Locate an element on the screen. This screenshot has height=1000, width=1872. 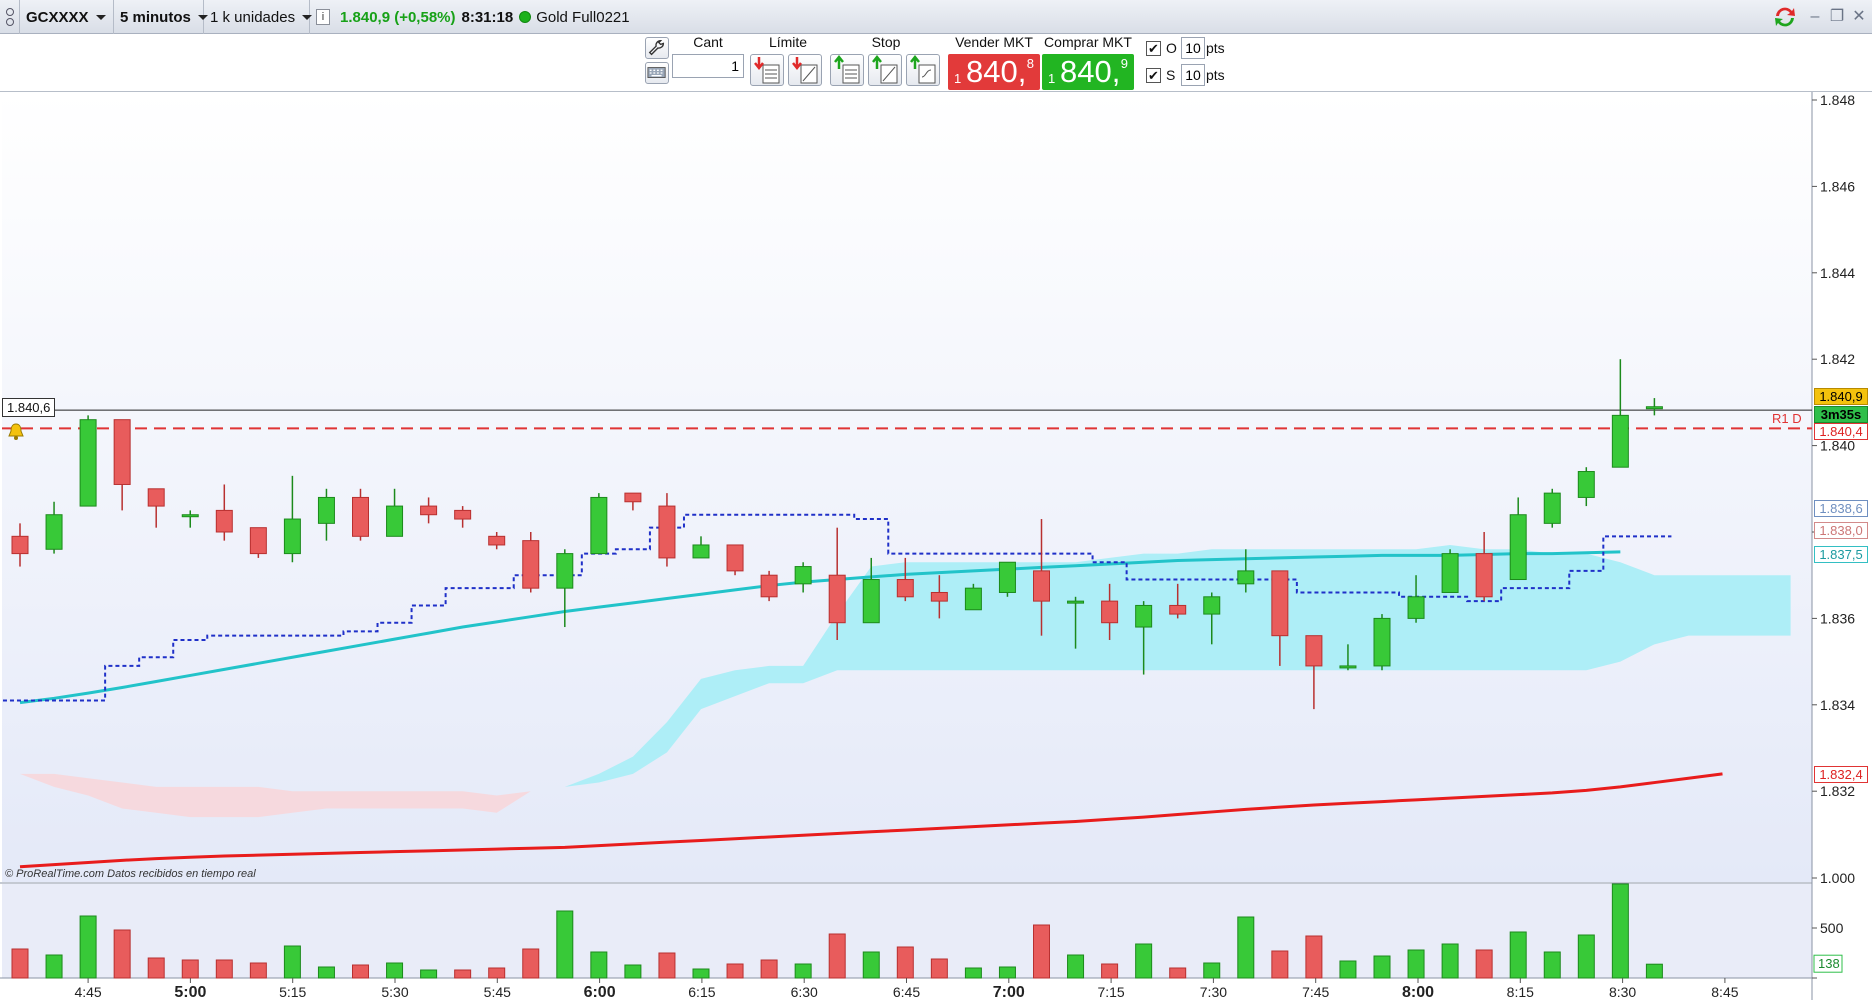
units-label: 1 k unidades is located at coordinates (253, 17).